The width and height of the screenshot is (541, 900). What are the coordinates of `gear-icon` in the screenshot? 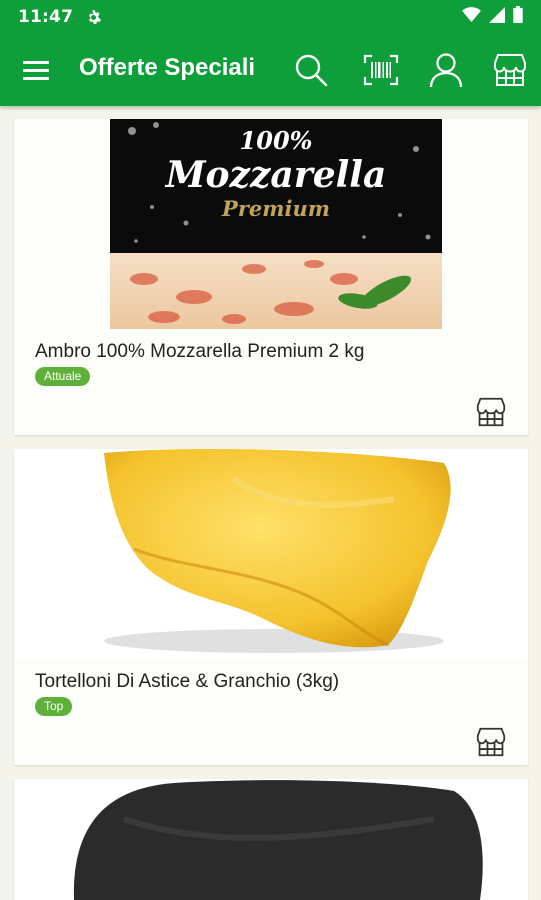 It's located at (93, 17).